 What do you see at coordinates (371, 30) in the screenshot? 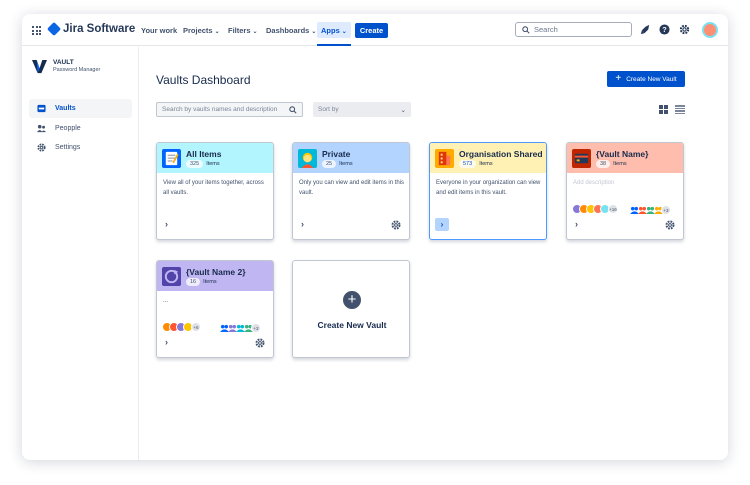
I see `create-button: Create` at bounding box center [371, 30].